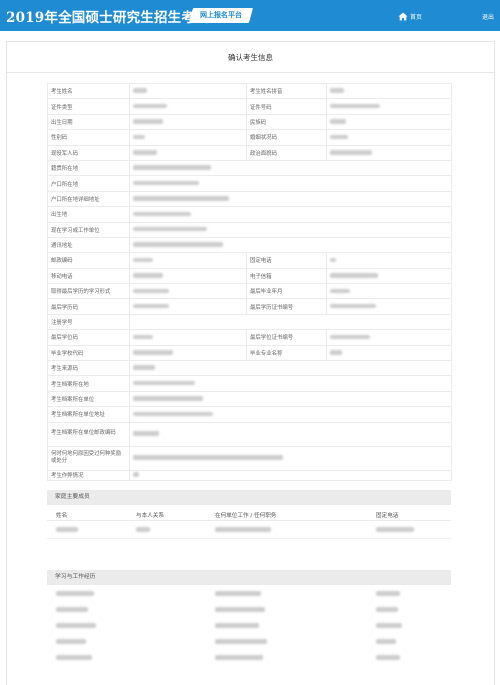 Image resolution: width=500 pixels, height=685 pixels. I want to click on info-row: 出生地, so click(249, 214).